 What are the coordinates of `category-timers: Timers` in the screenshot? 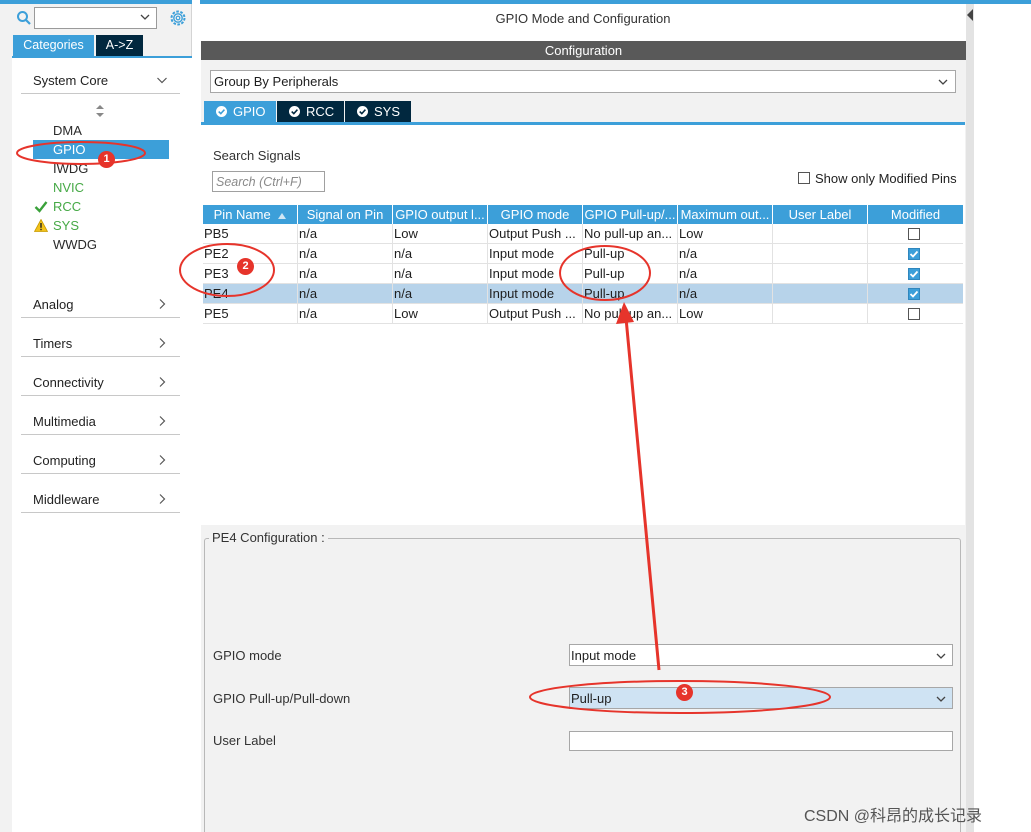 It's located at (100, 345).